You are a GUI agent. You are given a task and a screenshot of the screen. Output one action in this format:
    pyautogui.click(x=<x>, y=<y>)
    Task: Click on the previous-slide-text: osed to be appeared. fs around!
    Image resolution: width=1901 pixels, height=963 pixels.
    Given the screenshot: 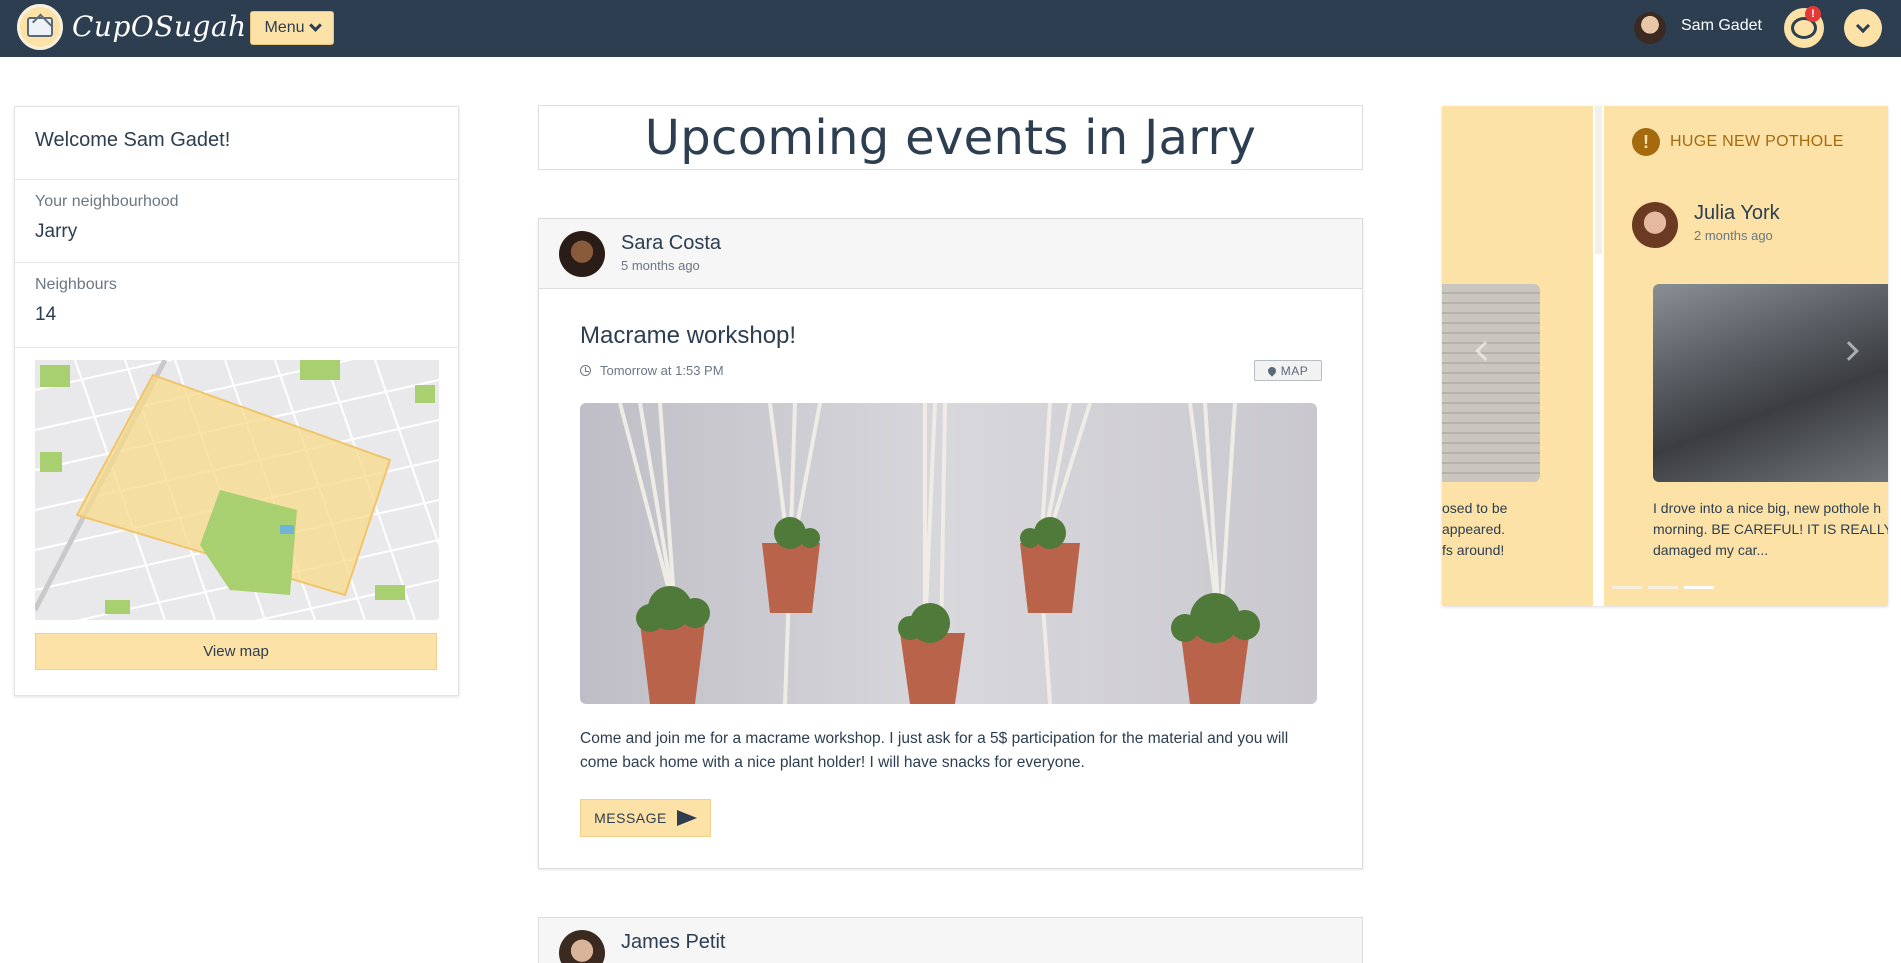 What is the action you would take?
    pyautogui.click(x=1475, y=529)
    